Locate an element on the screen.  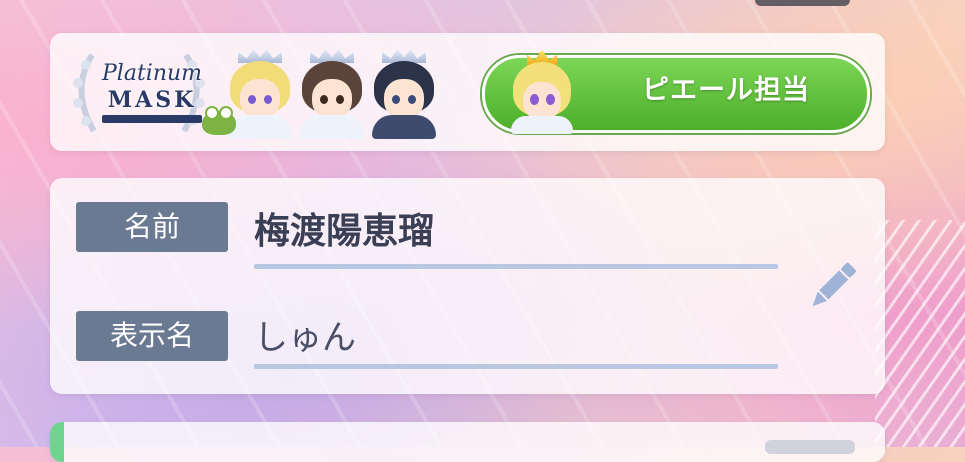
unit-logo-ribbon is located at coordinates (152, 119).